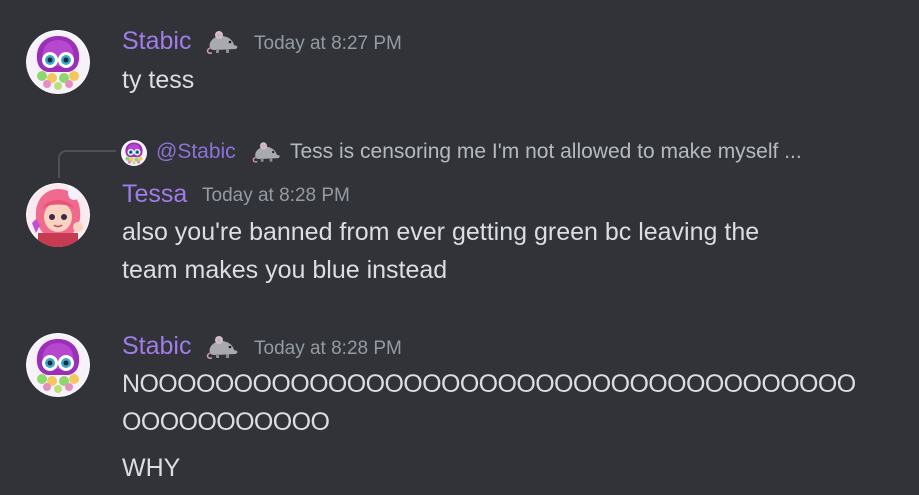 This screenshot has width=919, height=495. What do you see at coordinates (489, 384) in the screenshot?
I see `message-text: NOOOOOOOOOOOOOOOOOOOOOOOOOOOOOOOOOOOOOO` at bounding box center [489, 384].